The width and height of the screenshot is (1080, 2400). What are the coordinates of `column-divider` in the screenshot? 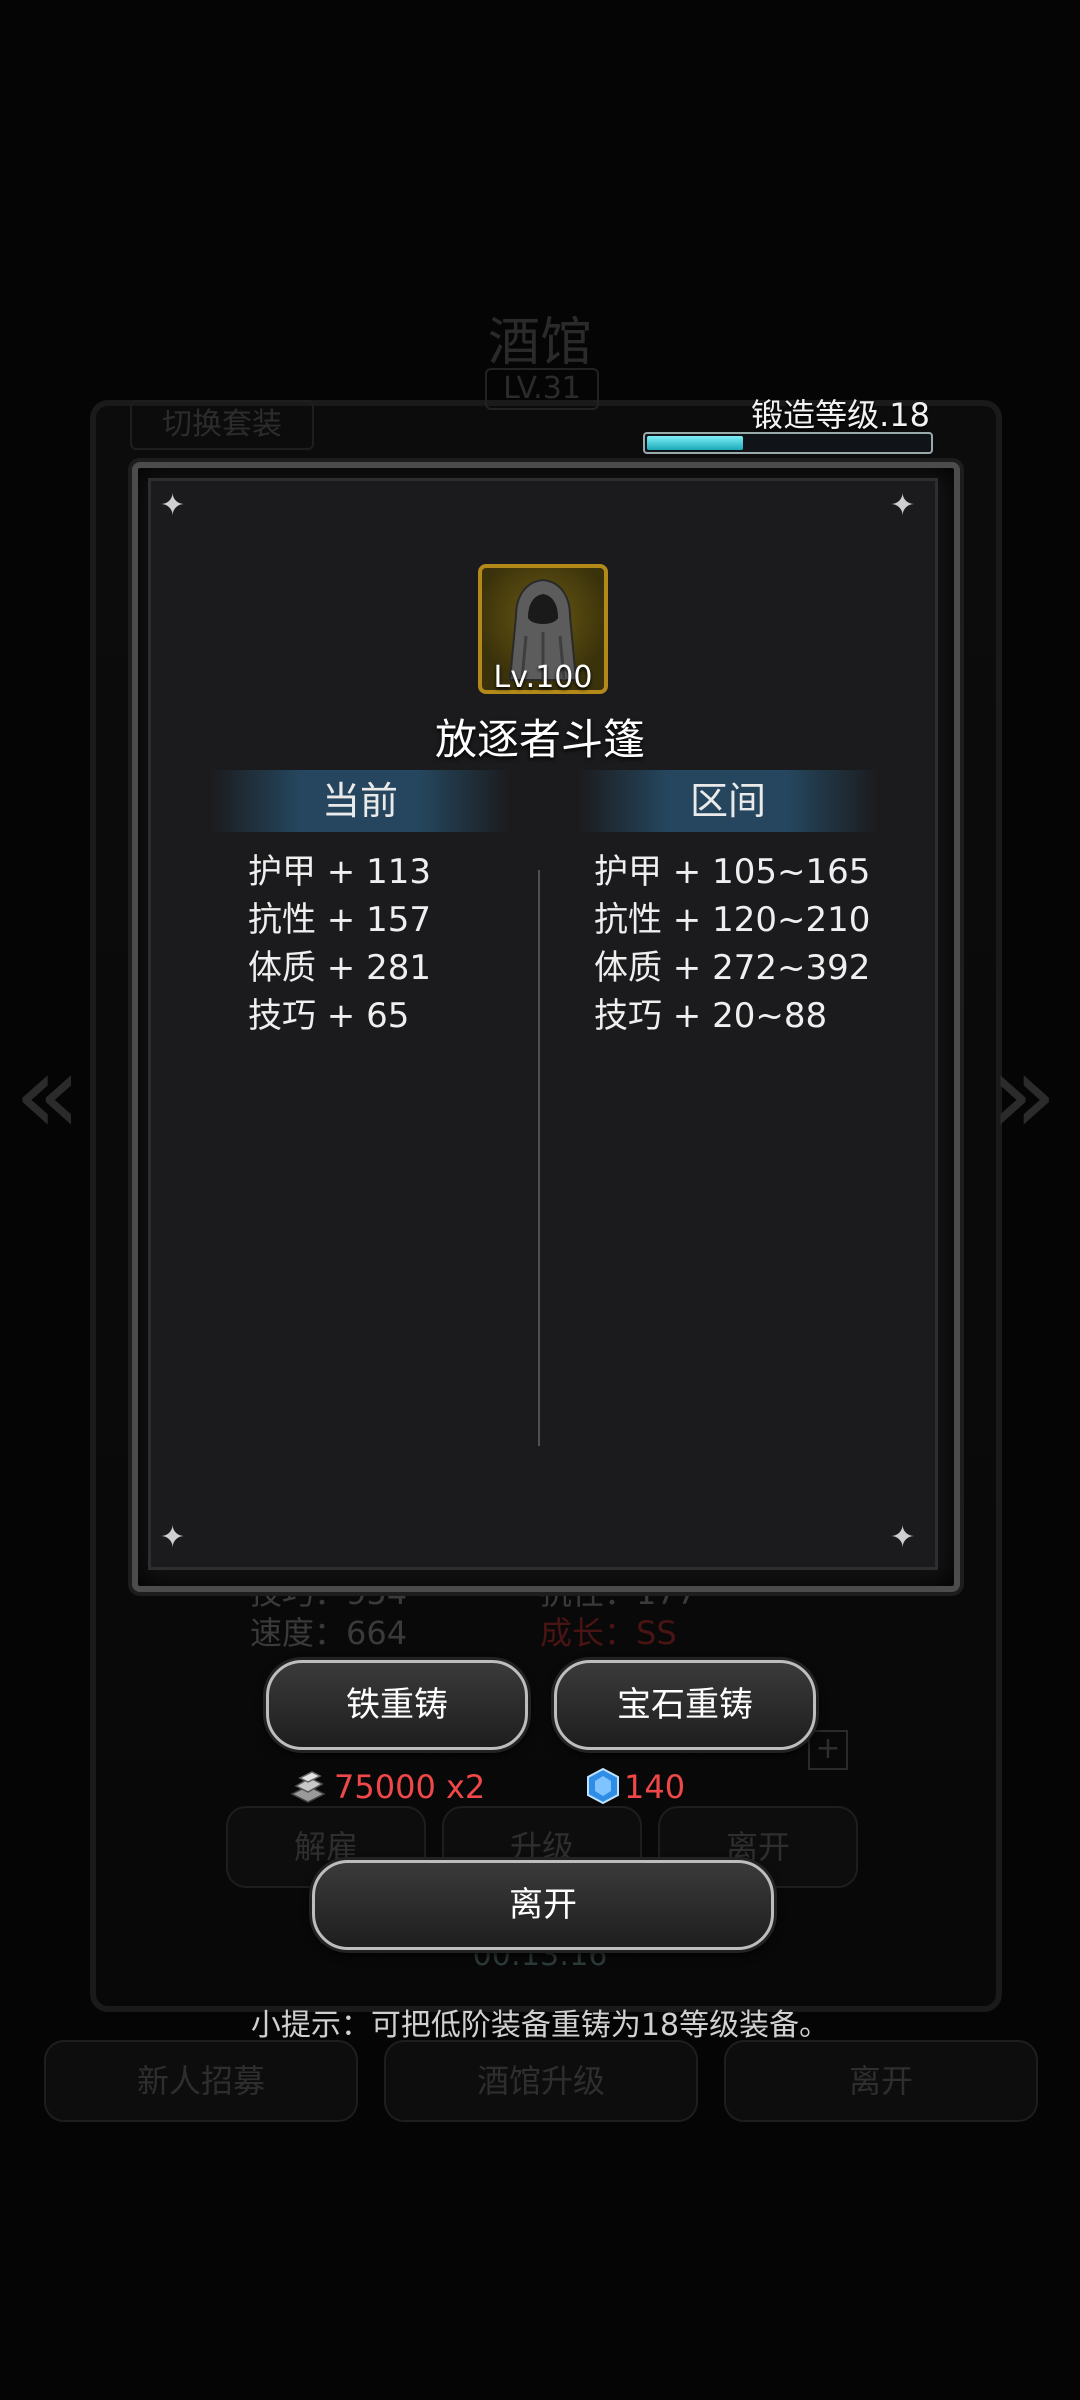 It's located at (539, 1158).